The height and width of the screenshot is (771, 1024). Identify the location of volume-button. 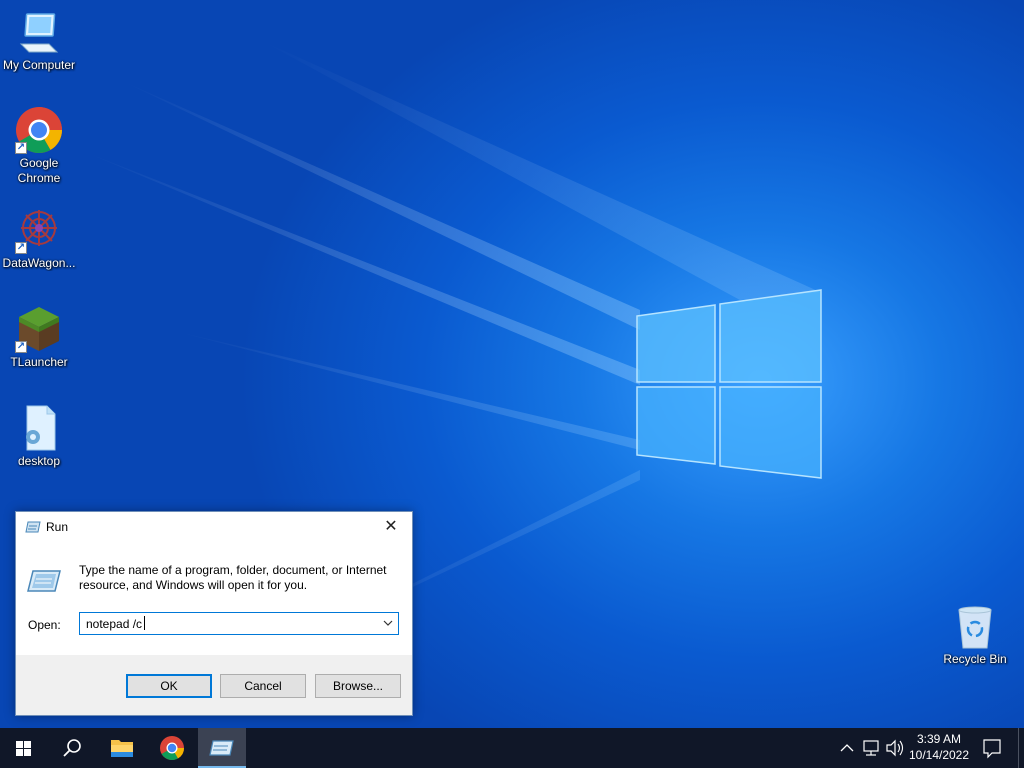
(895, 748).